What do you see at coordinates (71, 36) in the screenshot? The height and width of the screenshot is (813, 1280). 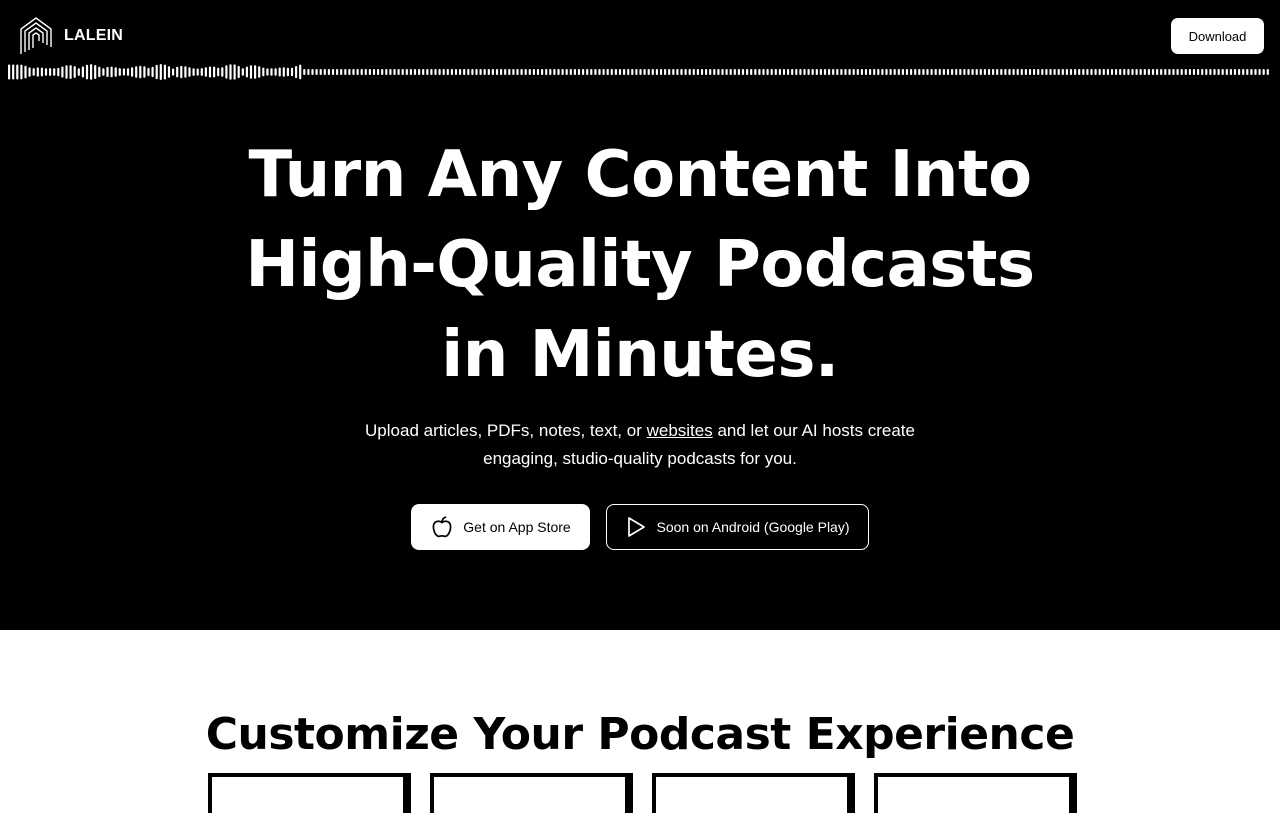 I see `brand-logo: LALEIN` at bounding box center [71, 36].